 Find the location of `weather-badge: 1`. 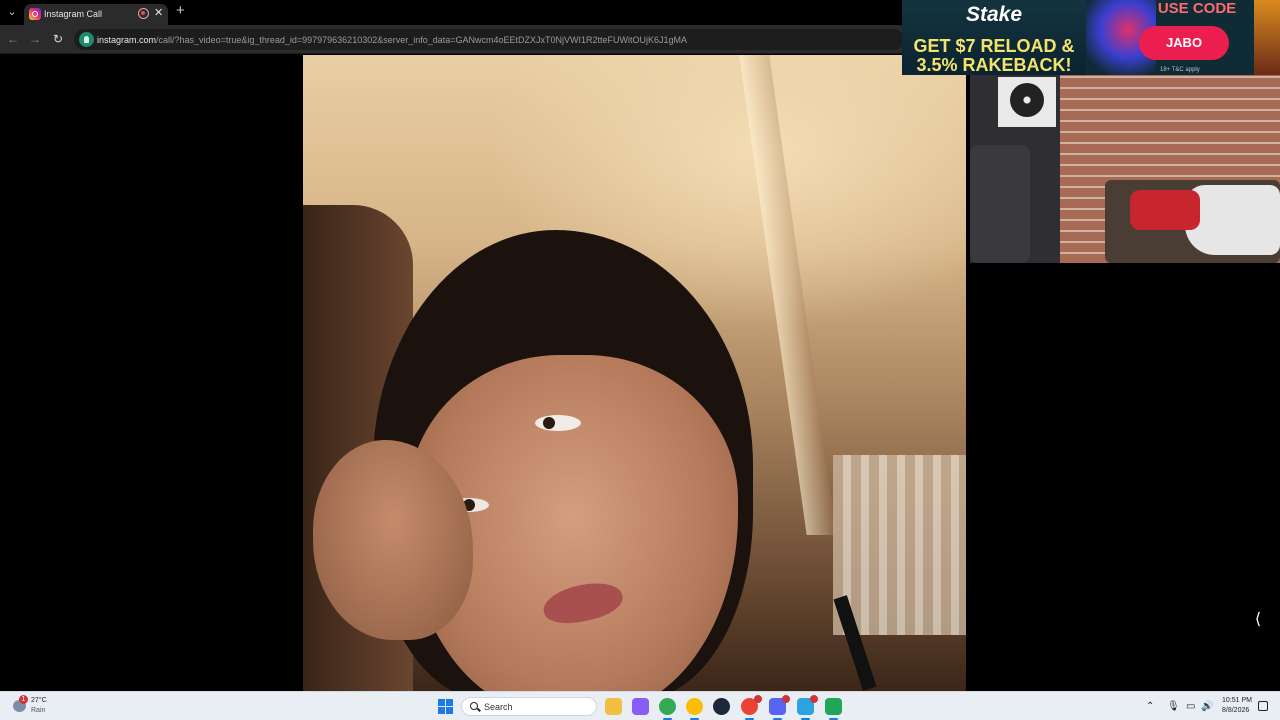

weather-badge: 1 is located at coordinates (23, 699).